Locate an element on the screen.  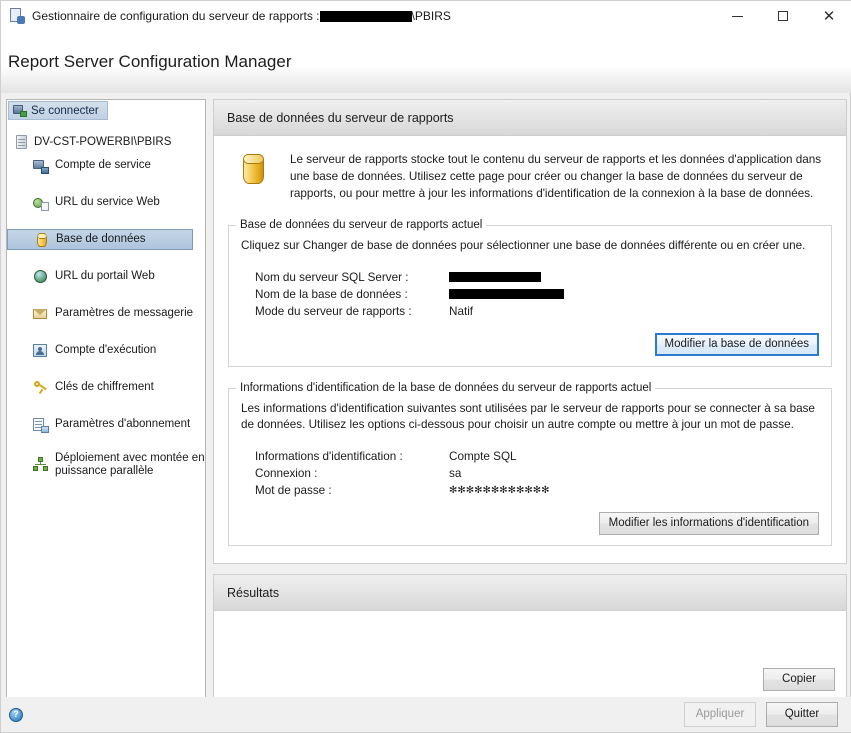
database-icon is located at coordinates (42, 240).